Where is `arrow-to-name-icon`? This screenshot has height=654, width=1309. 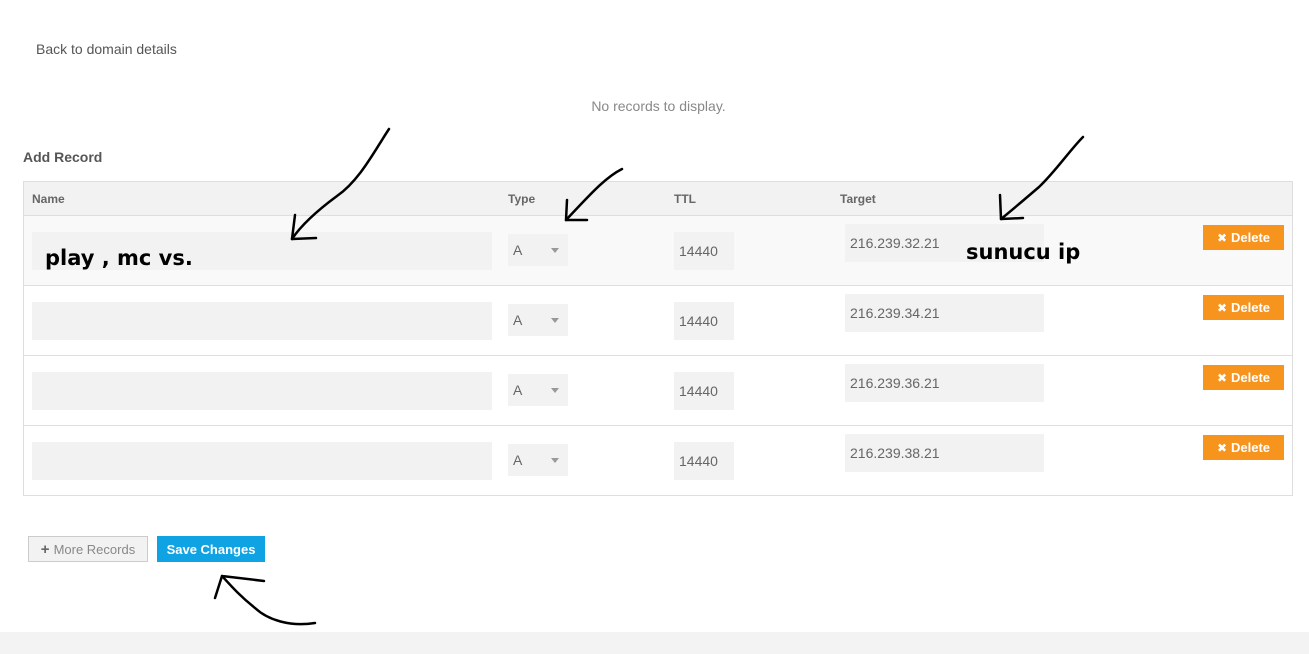
arrow-to-name-icon is located at coordinates (340, 184).